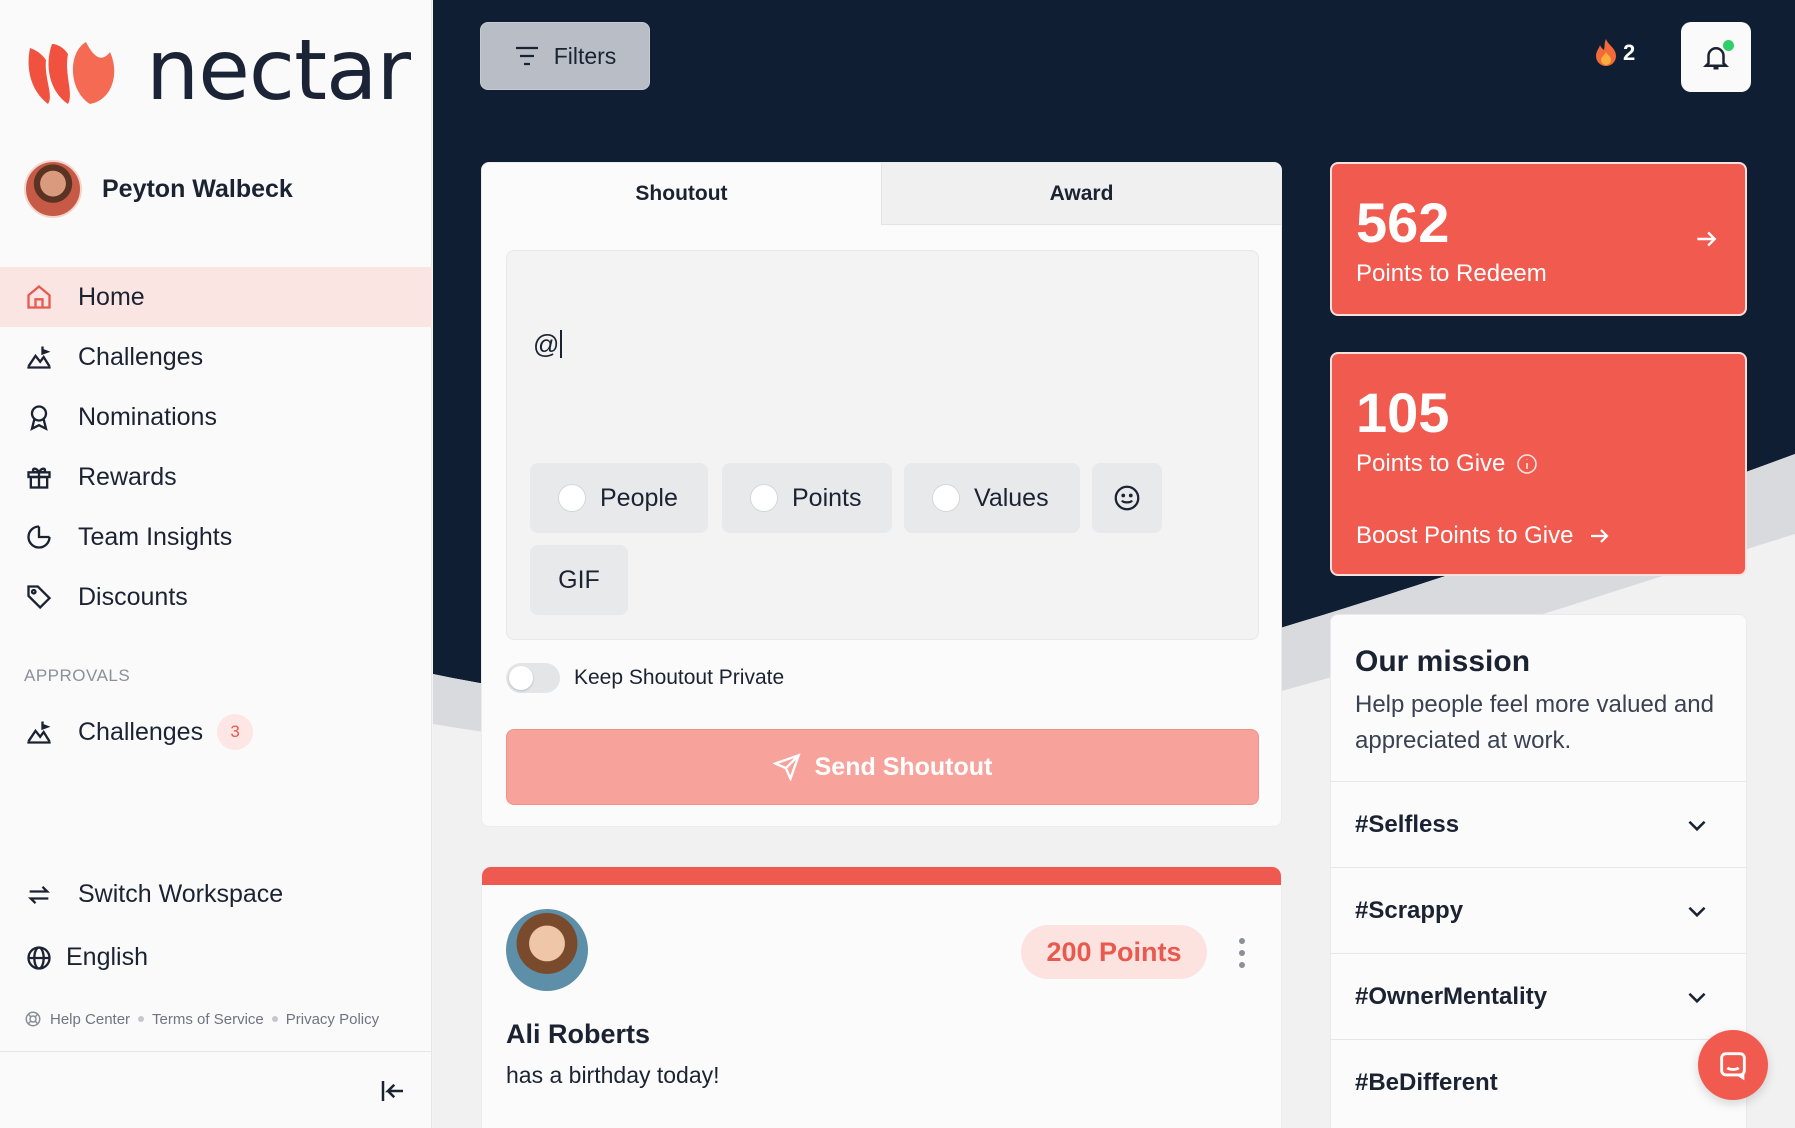  What do you see at coordinates (155, 536) in the screenshot?
I see `sidebar-item-label: Team Insights` at bounding box center [155, 536].